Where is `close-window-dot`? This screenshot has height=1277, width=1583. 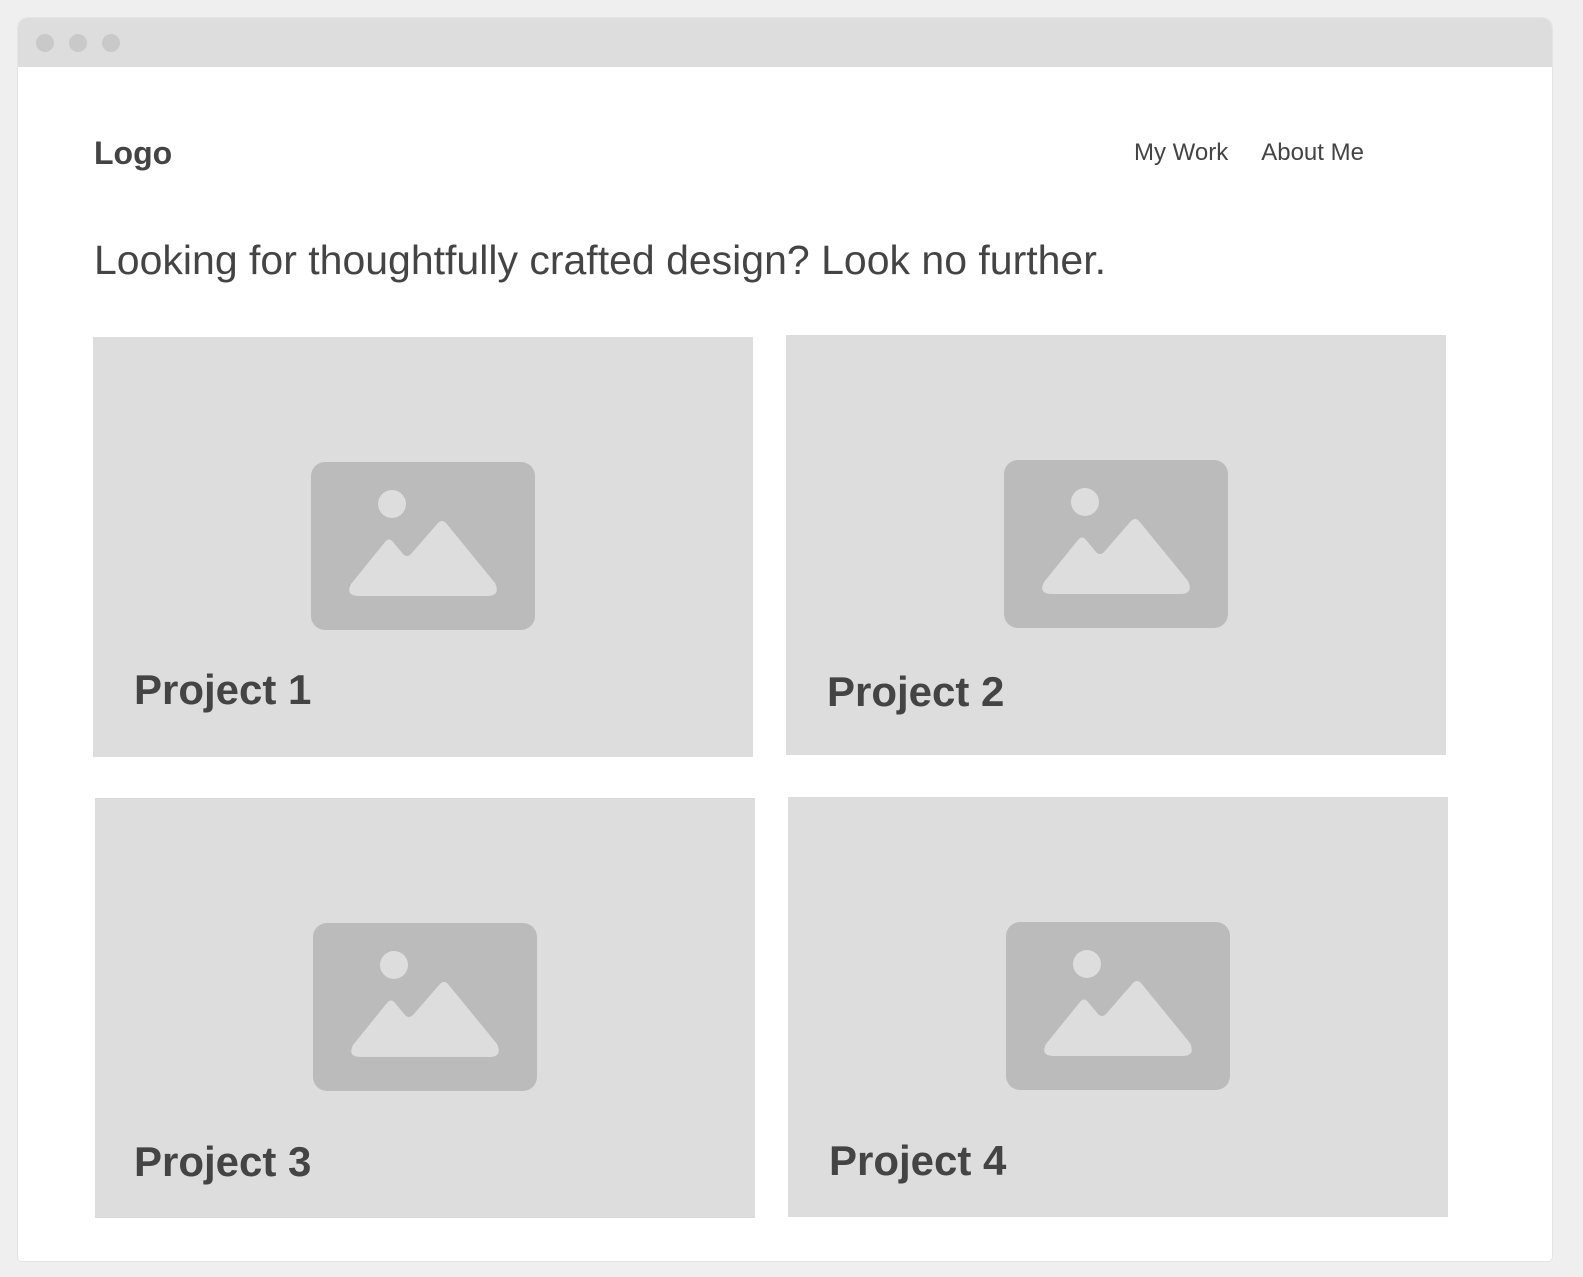 close-window-dot is located at coordinates (45, 43).